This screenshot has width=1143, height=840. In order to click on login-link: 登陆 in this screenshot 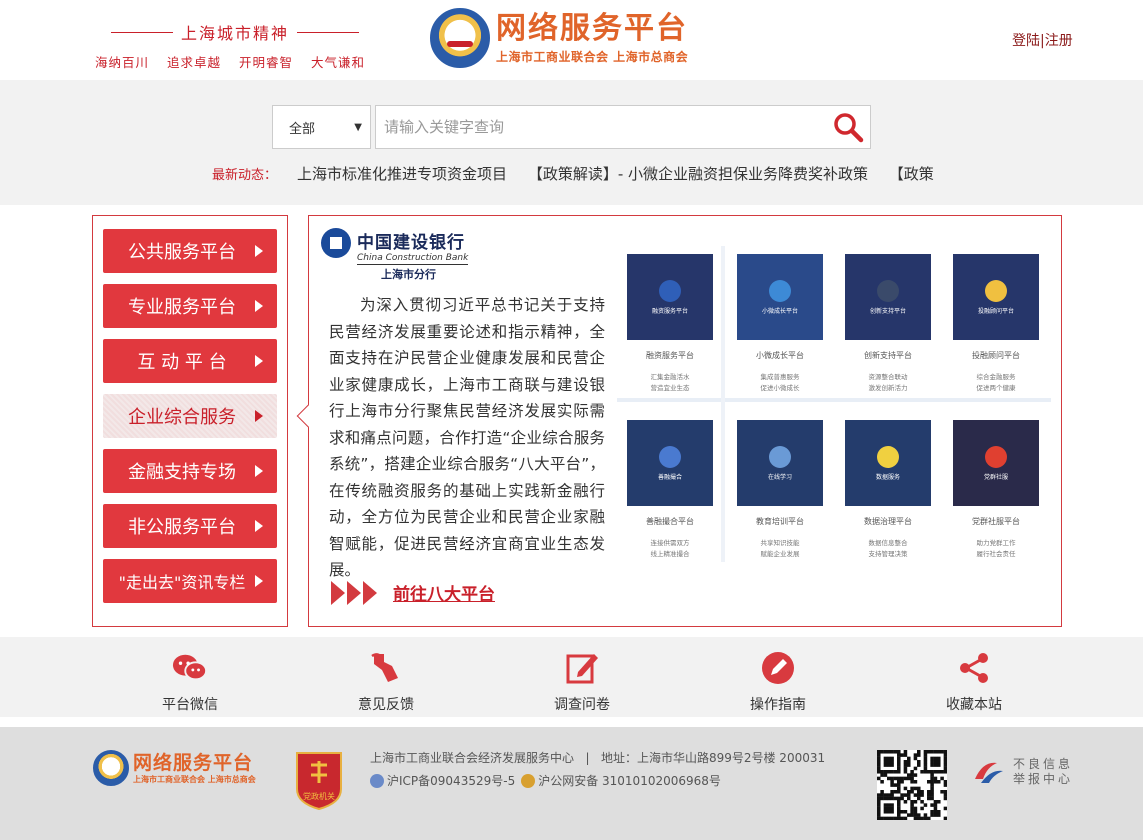, I will do `click(1026, 41)`.